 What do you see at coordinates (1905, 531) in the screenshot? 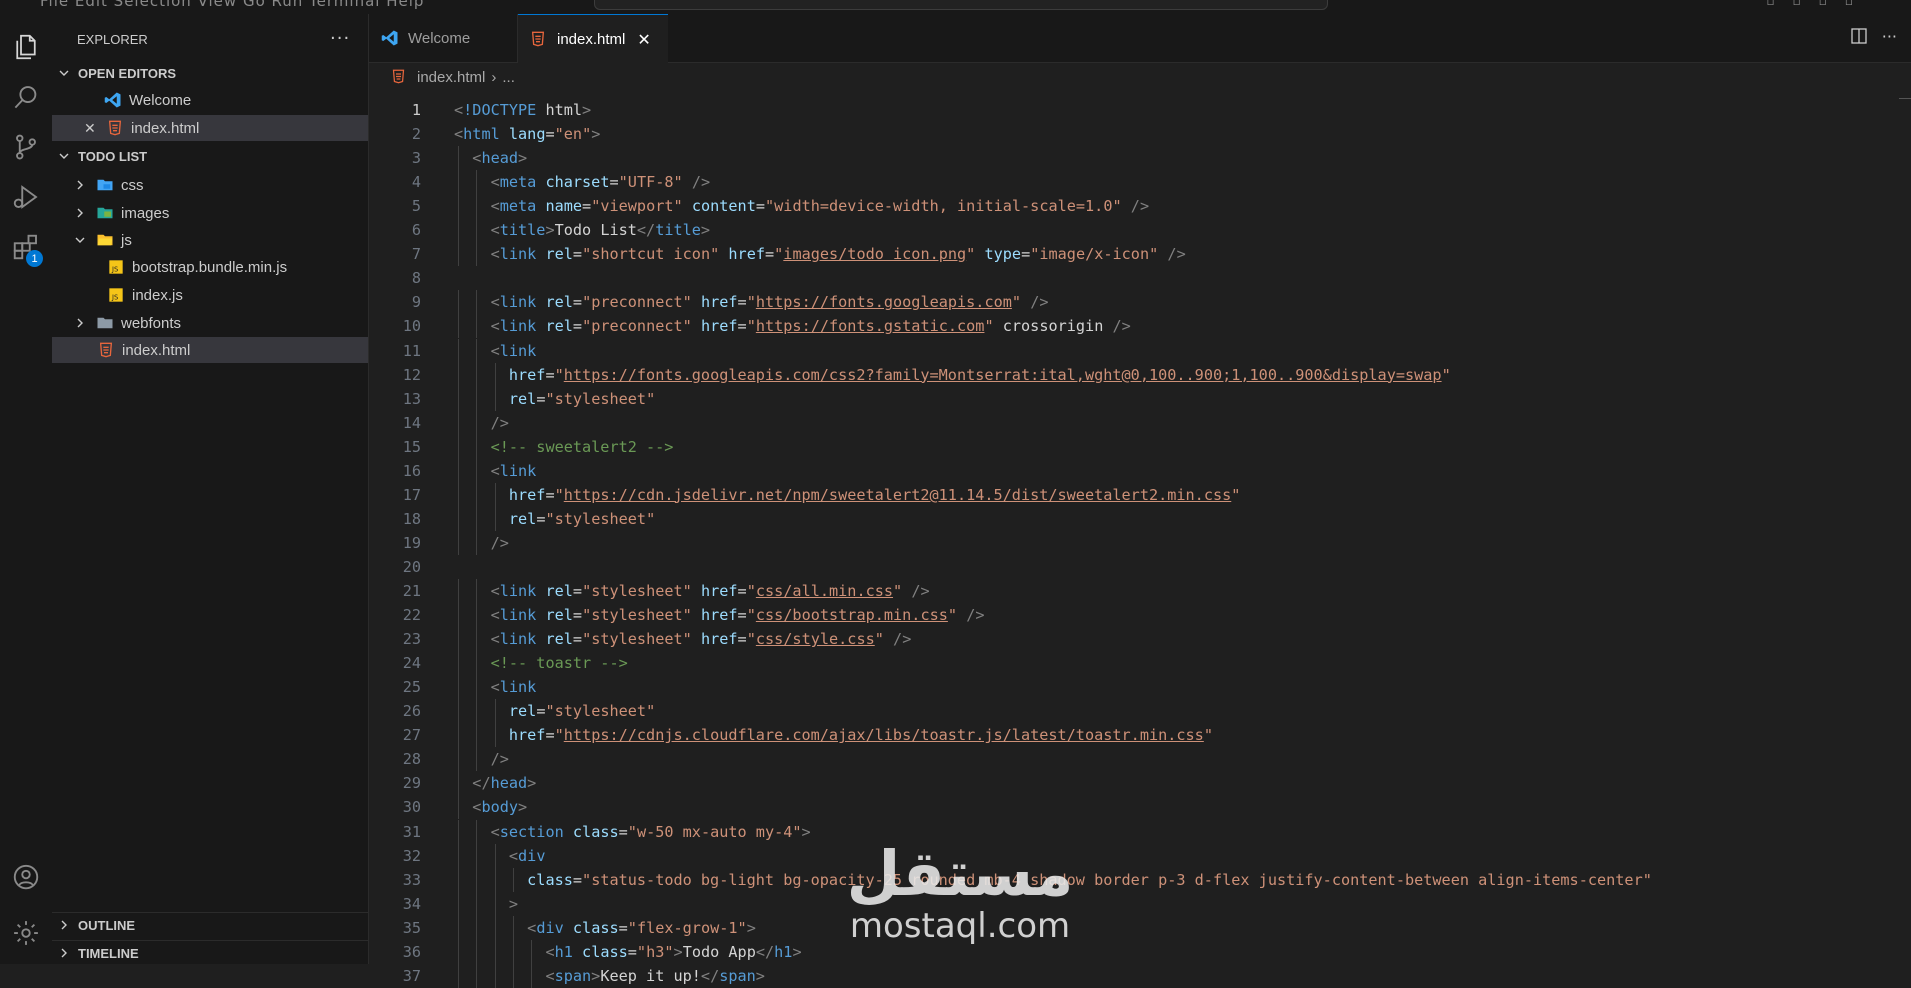
I see `minimap` at bounding box center [1905, 531].